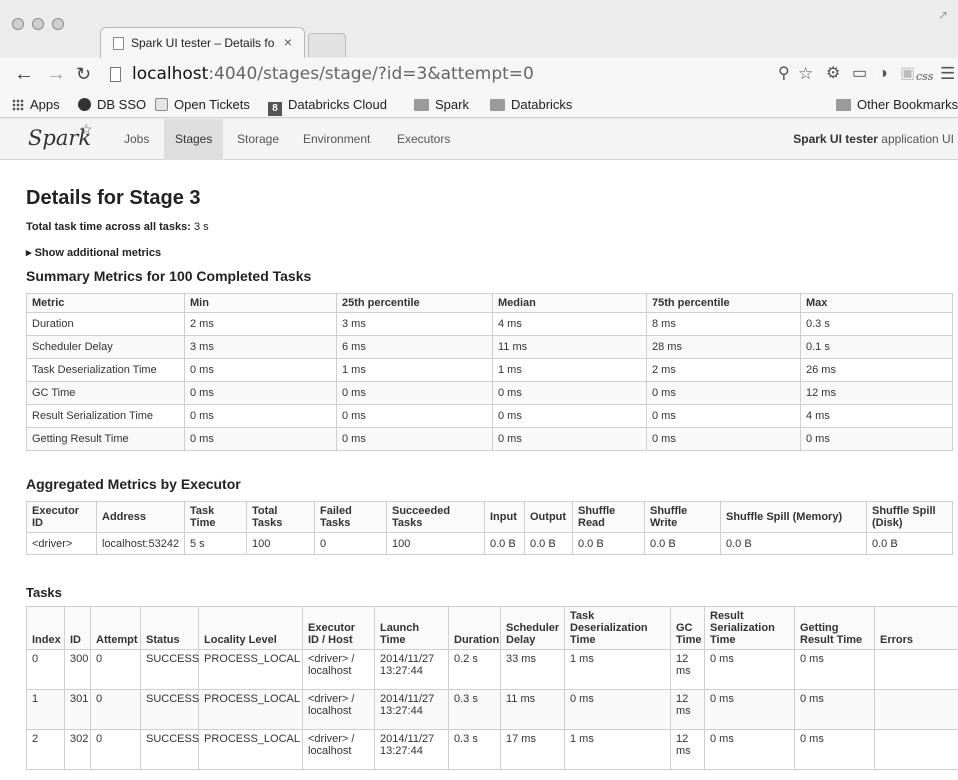 The width and height of the screenshot is (958, 780). What do you see at coordinates (531, 105) in the screenshot?
I see `bookmark-folder-databricks: Databricks` at bounding box center [531, 105].